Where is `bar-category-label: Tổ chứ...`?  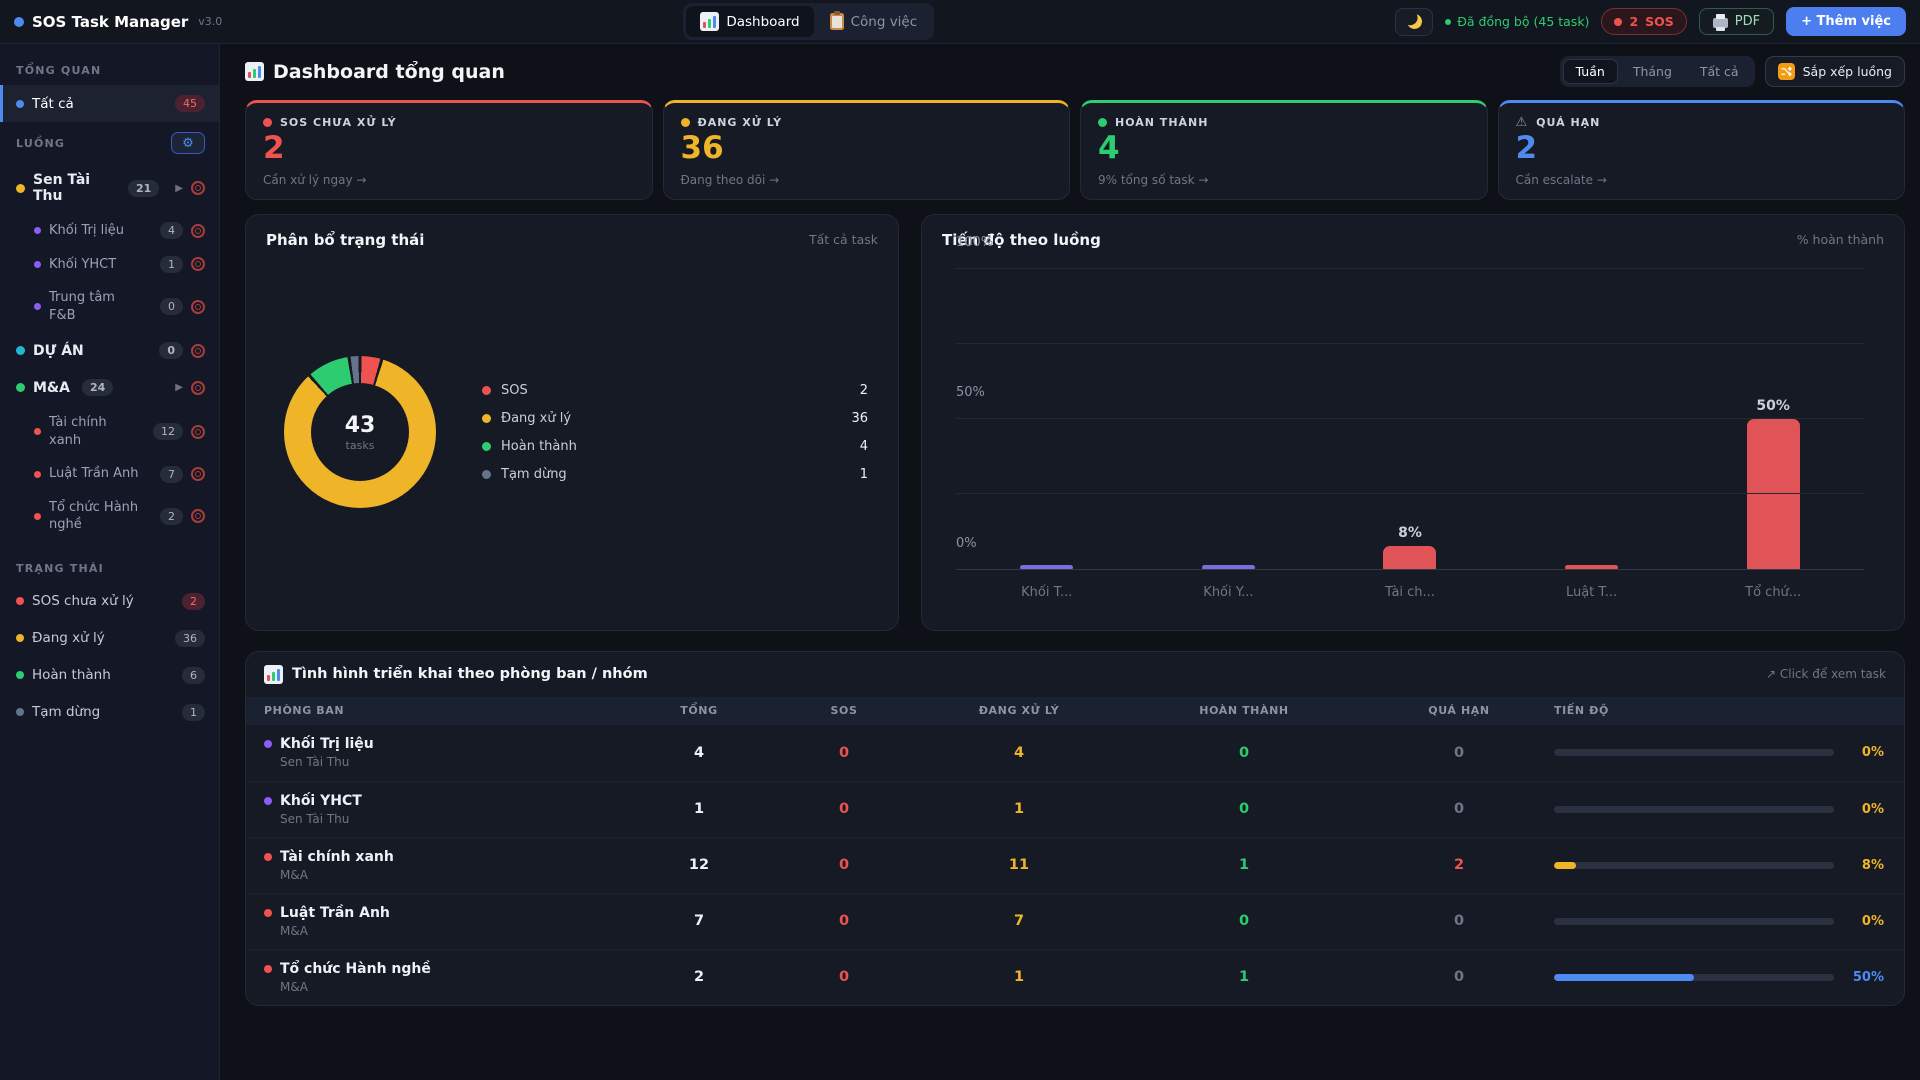
bar-category-label: Tổ chứ... is located at coordinates (1773, 593).